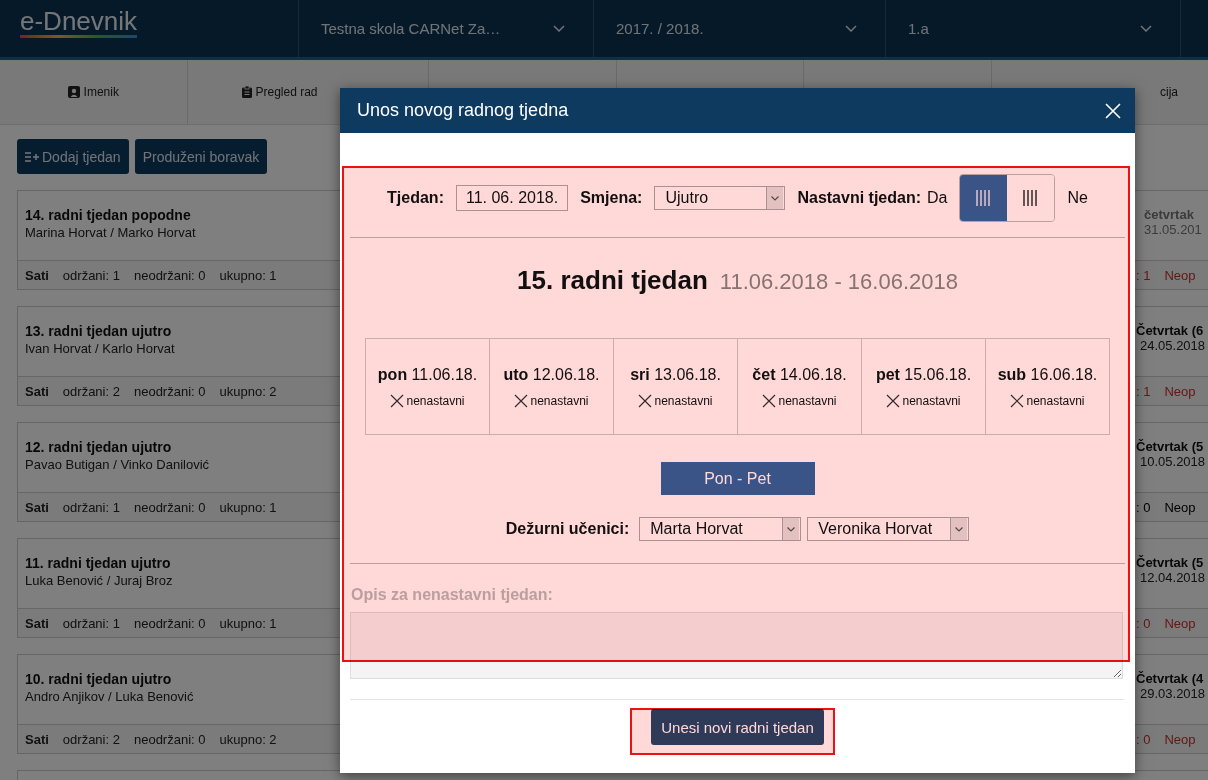 This screenshot has height=780, width=1208. I want to click on day-date: 10.05.2018, so click(1173, 461).